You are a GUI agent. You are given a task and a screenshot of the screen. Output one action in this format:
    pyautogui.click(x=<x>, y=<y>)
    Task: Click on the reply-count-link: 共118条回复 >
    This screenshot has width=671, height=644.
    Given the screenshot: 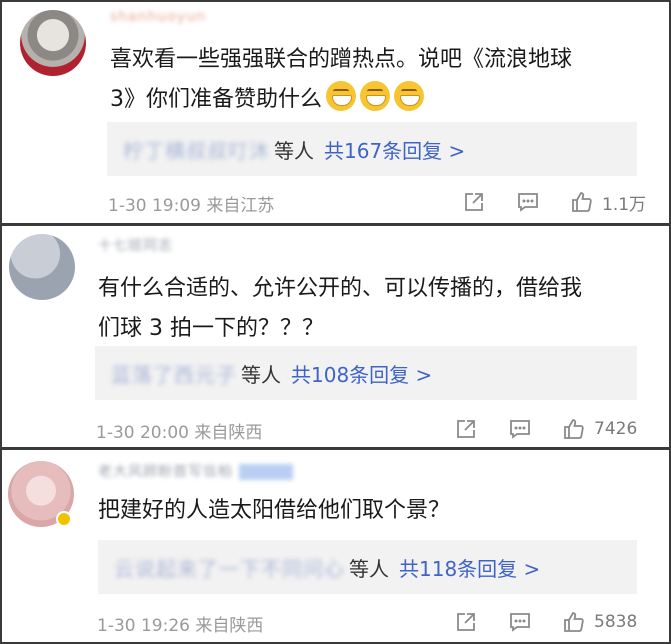 What is the action you would take?
    pyautogui.click(x=469, y=567)
    